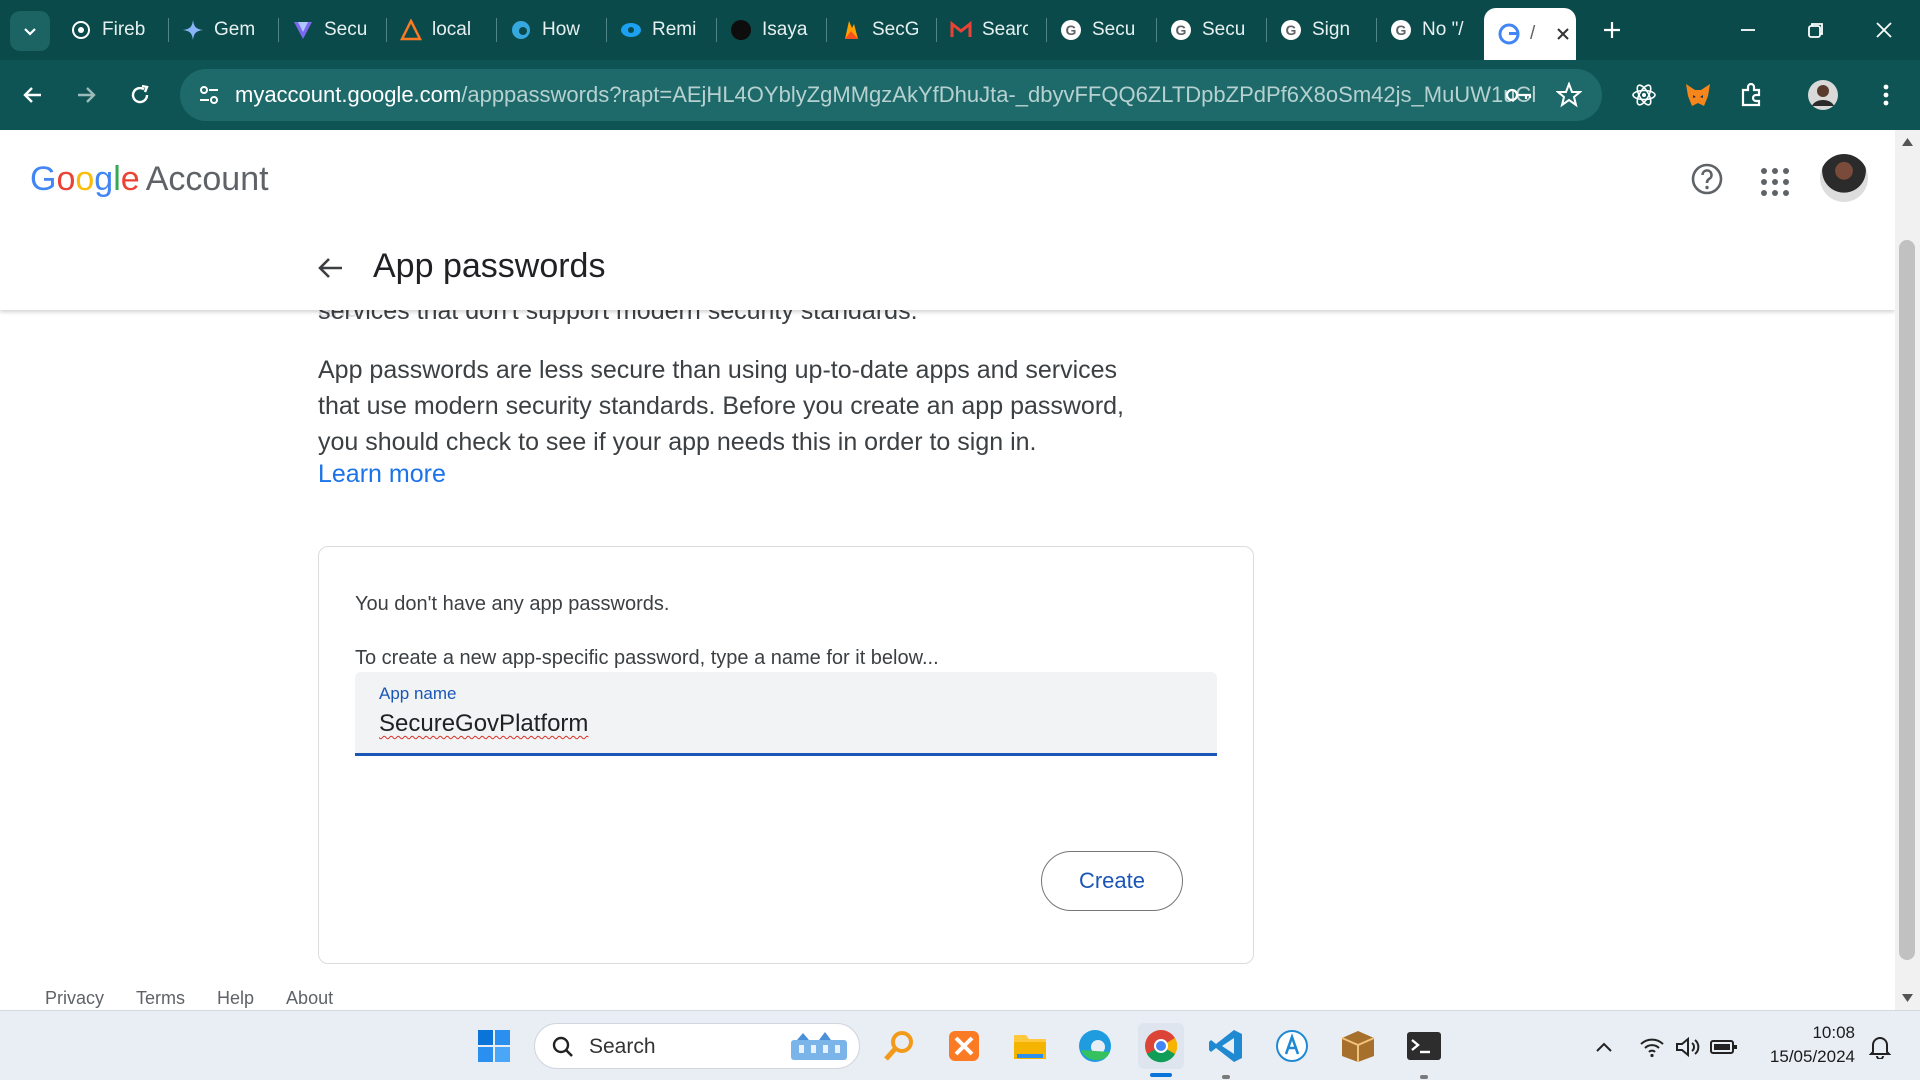  What do you see at coordinates (1331, 29) in the screenshot?
I see `tab-label: Sign` at bounding box center [1331, 29].